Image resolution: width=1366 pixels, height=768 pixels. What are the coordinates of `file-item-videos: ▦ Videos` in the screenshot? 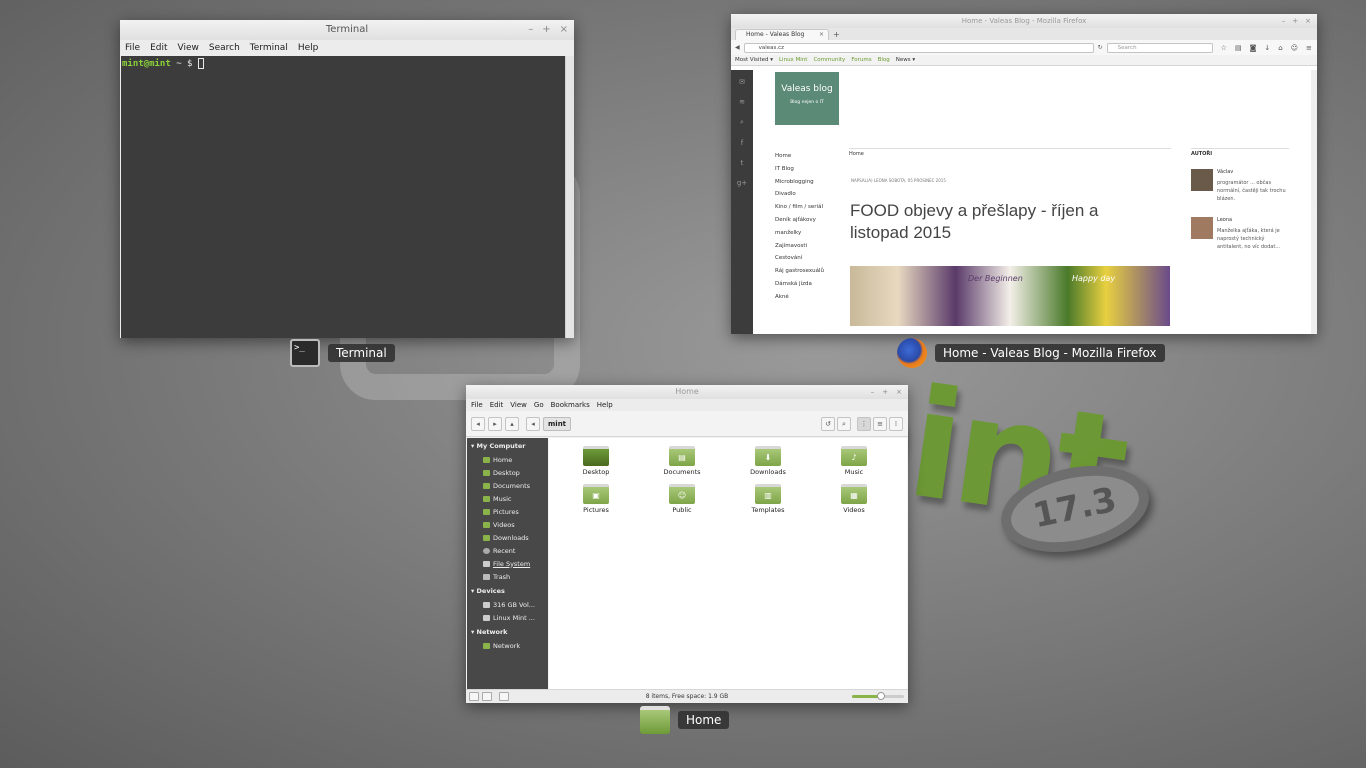 It's located at (854, 499).